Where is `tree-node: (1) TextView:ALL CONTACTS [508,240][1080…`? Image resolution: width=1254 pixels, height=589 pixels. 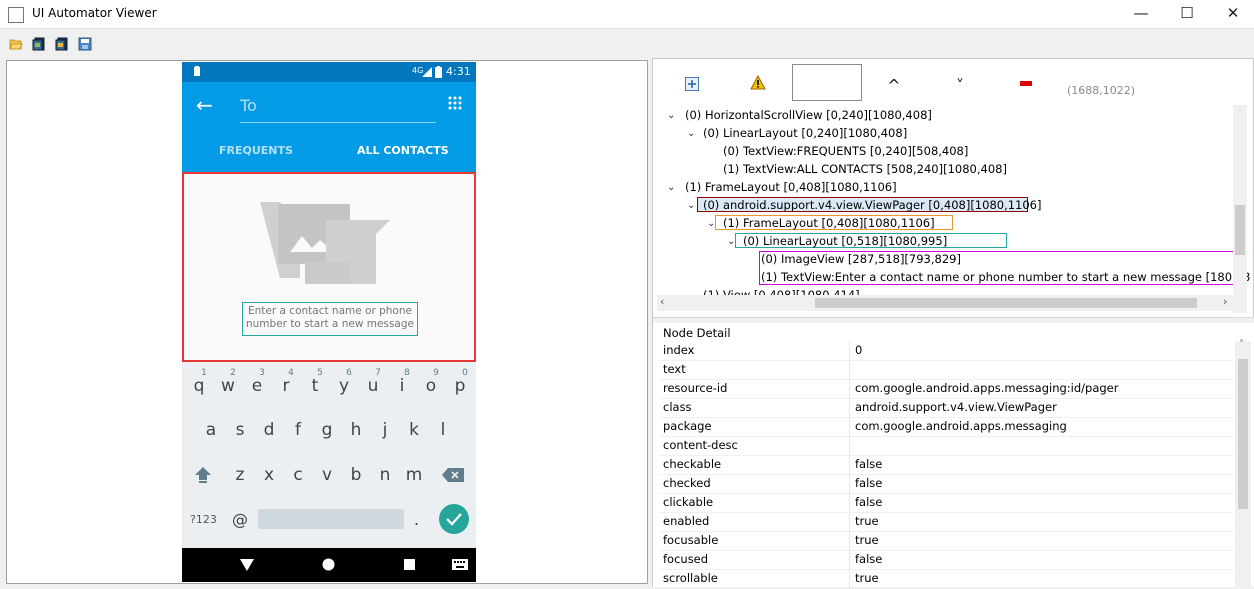
tree-node: (1) TextView:ALL CONTACTS [508,240][1080… is located at coordinates (865, 169).